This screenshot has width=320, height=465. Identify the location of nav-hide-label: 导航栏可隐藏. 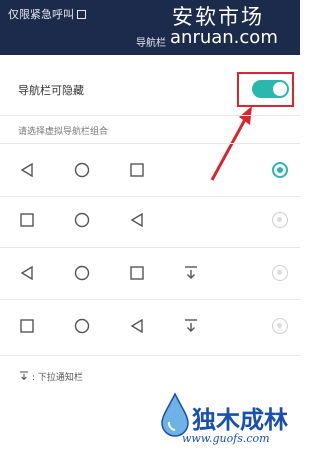
(51, 90).